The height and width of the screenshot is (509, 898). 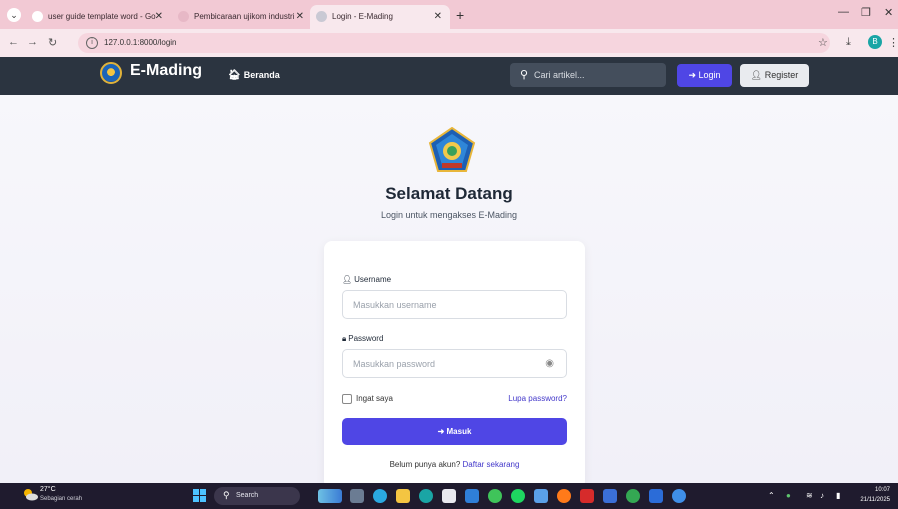 I want to click on browser-tab-3: Login - E-Mading ✕, so click(x=380, y=17).